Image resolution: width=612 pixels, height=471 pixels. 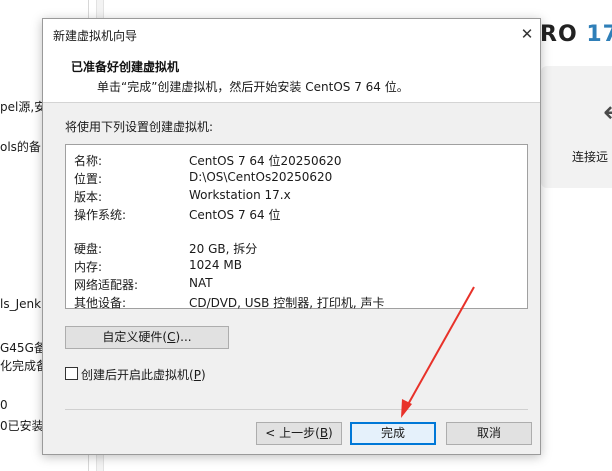 I want to click on summary-value: D:\OS\CentOs20250620, so click(x=261, y=177).